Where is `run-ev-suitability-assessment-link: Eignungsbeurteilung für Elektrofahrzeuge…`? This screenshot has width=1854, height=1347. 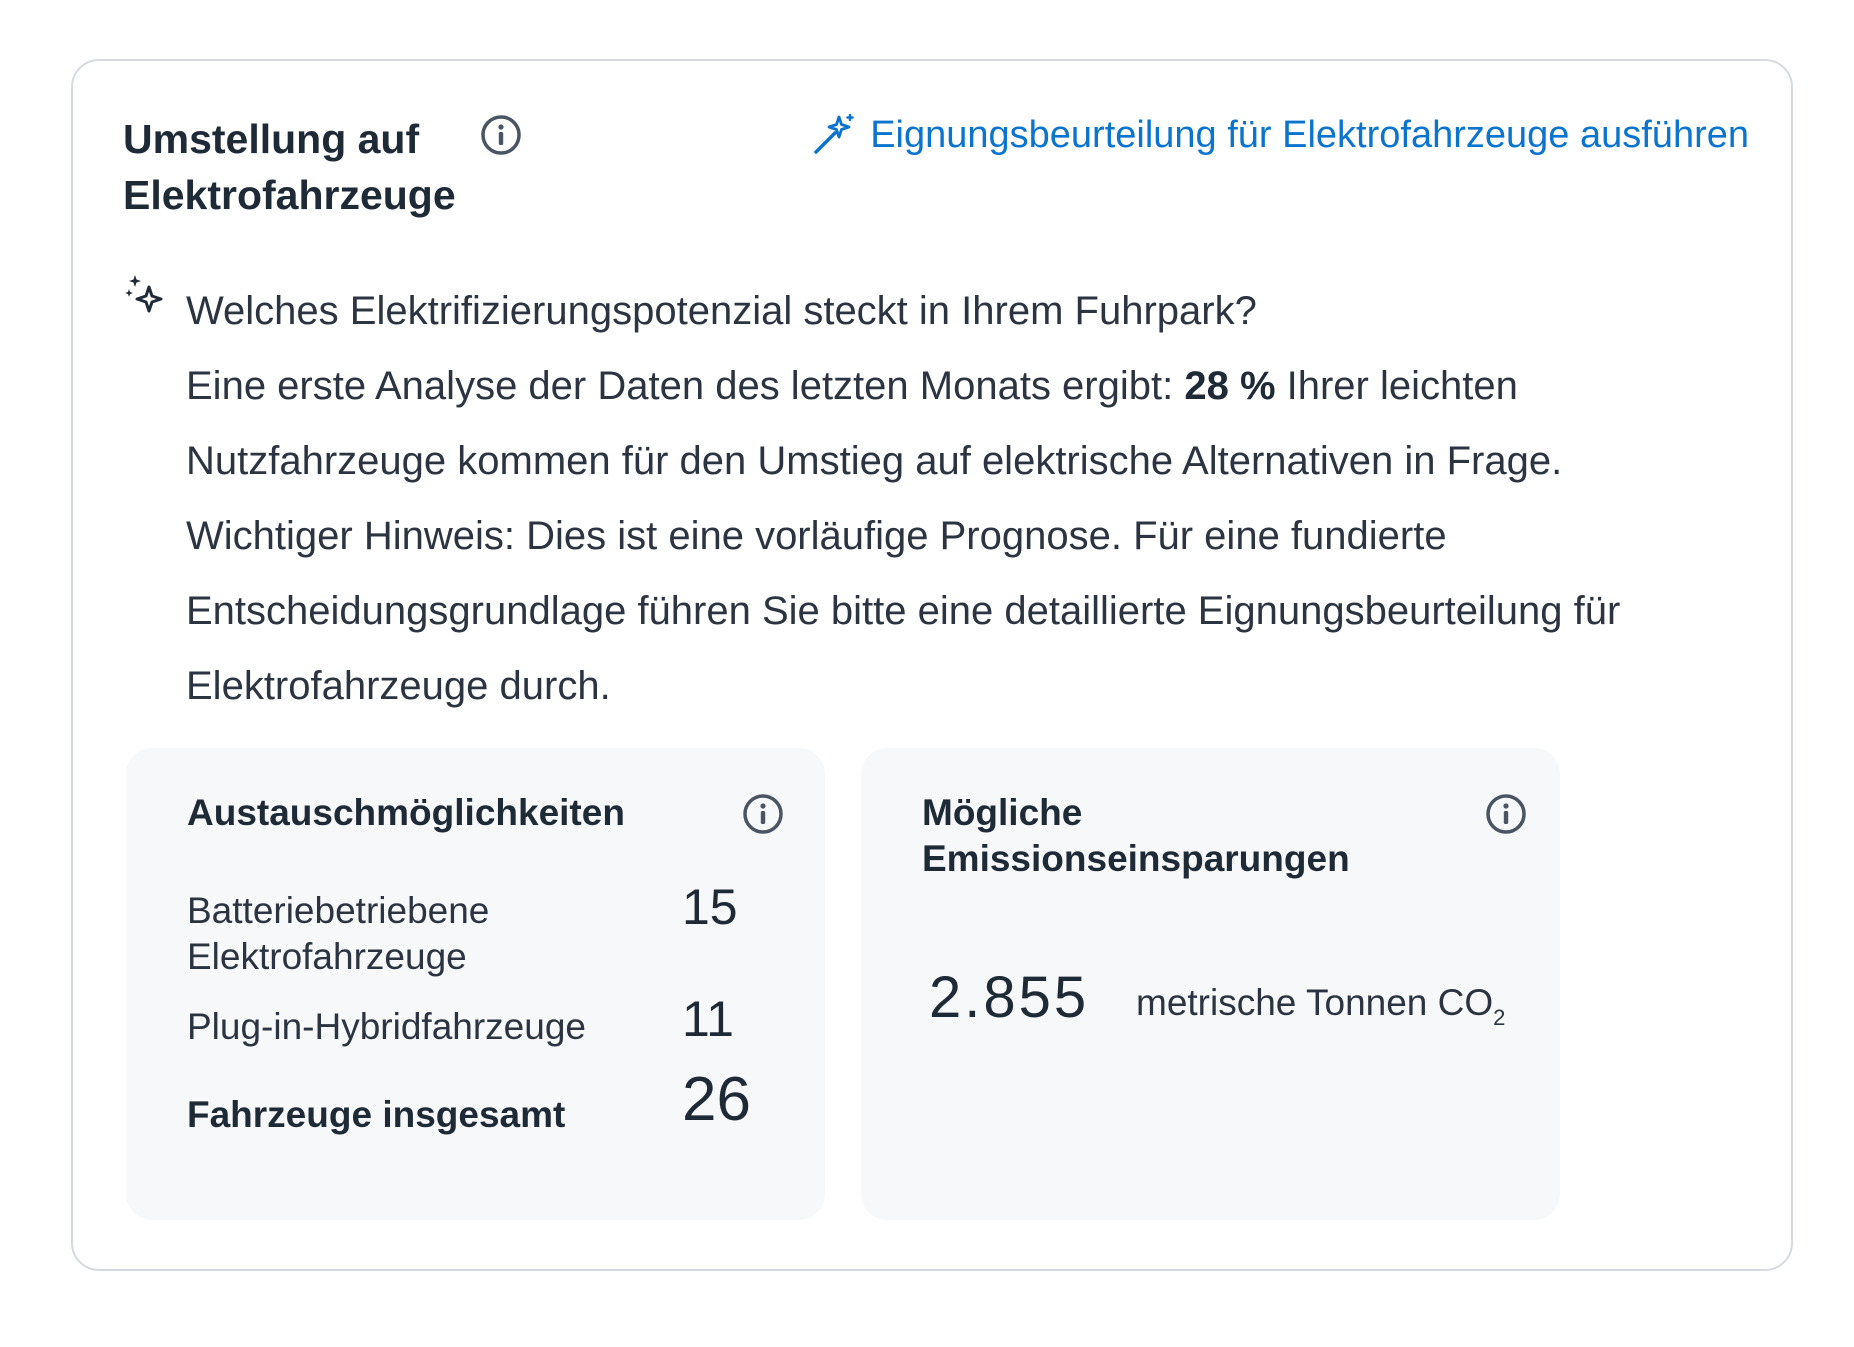 run-ev-suitability-assessment-link: Eignungsbeurteilung für Elektrofahrzeuge… is located at coordinates (1279, 135).